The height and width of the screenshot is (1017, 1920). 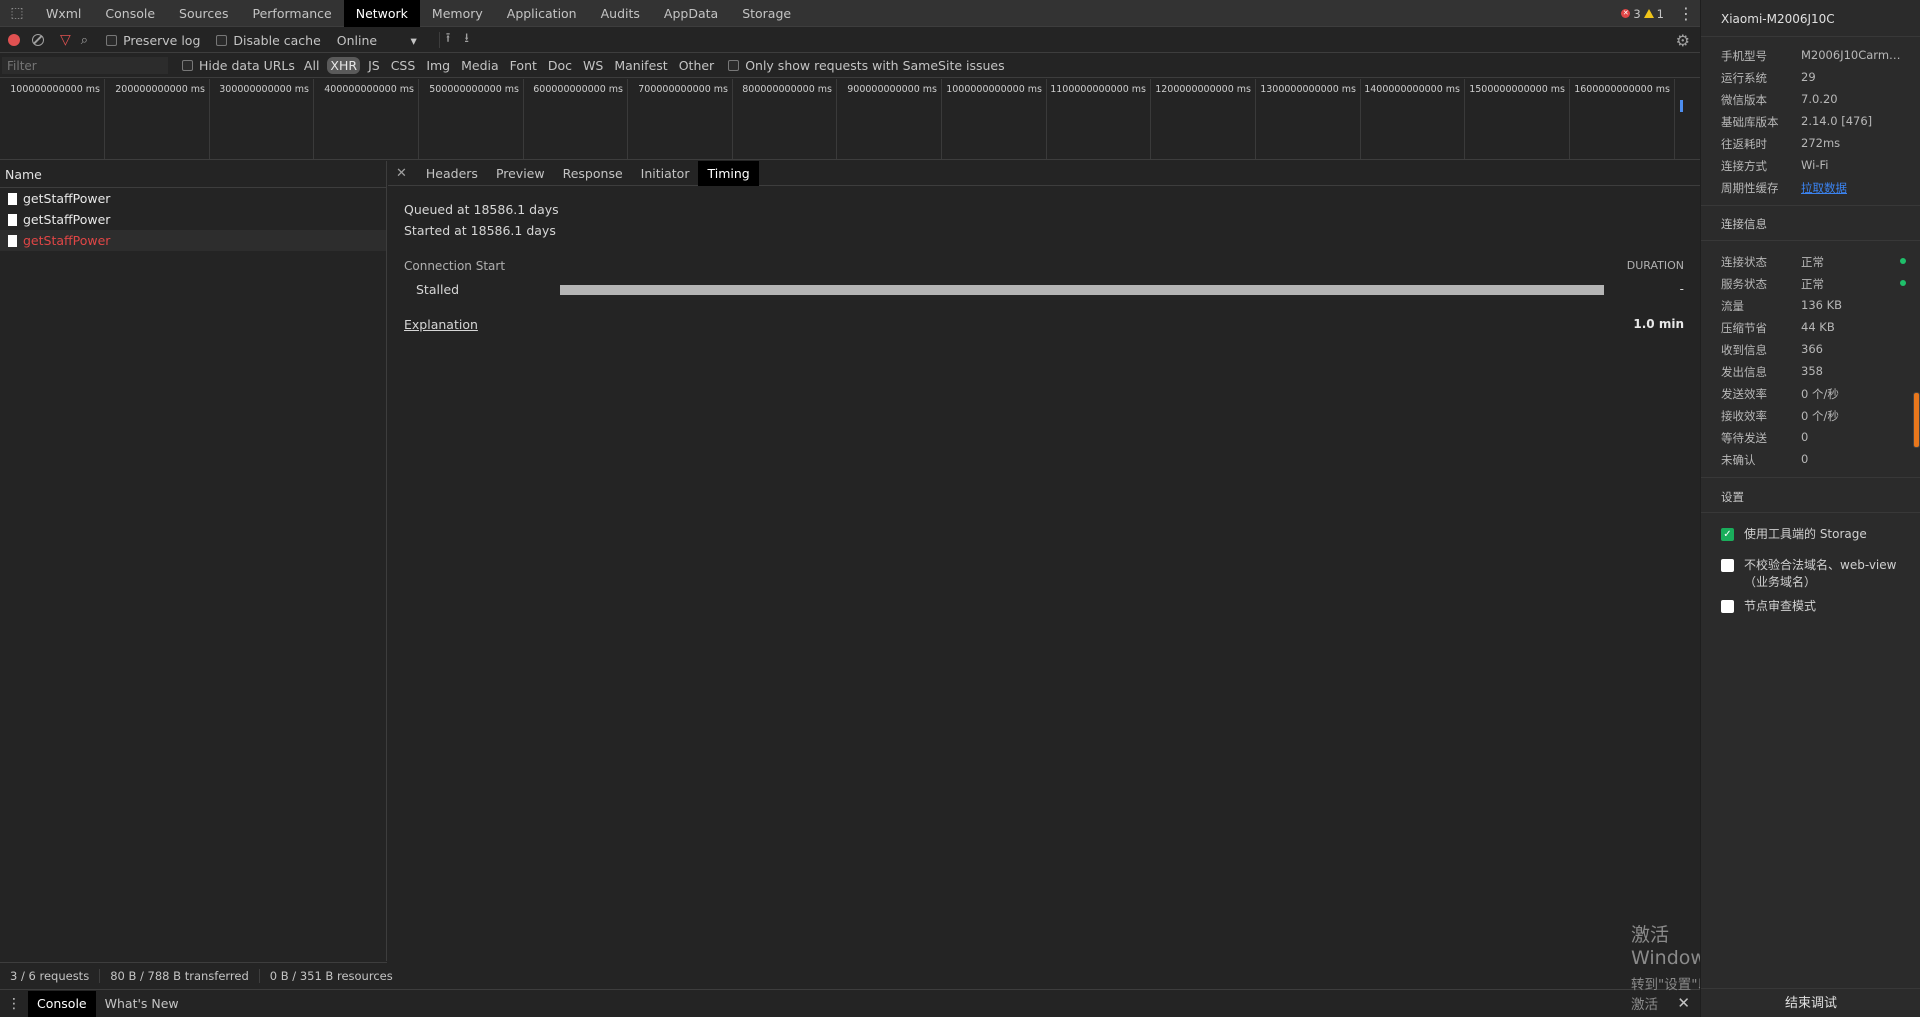 I want to click on stalled-label: Stalled, so click(x=438, y=289).